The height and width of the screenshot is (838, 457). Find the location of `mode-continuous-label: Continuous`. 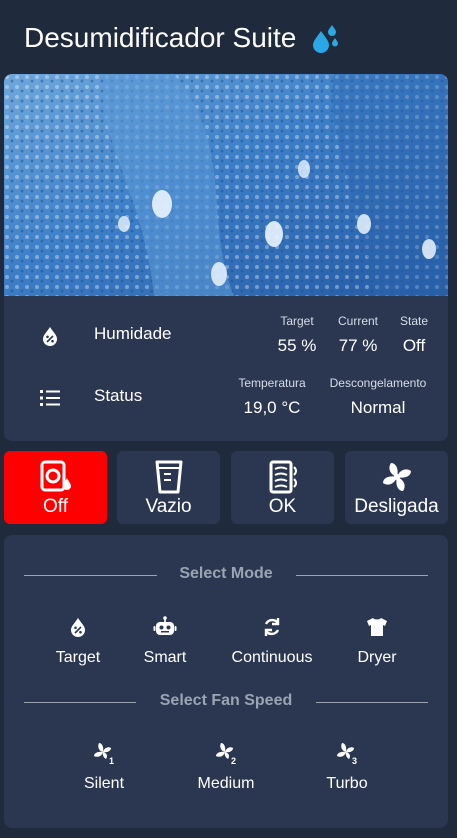

mode-continuous-label: Continuous is located at coordinates (272, 657).